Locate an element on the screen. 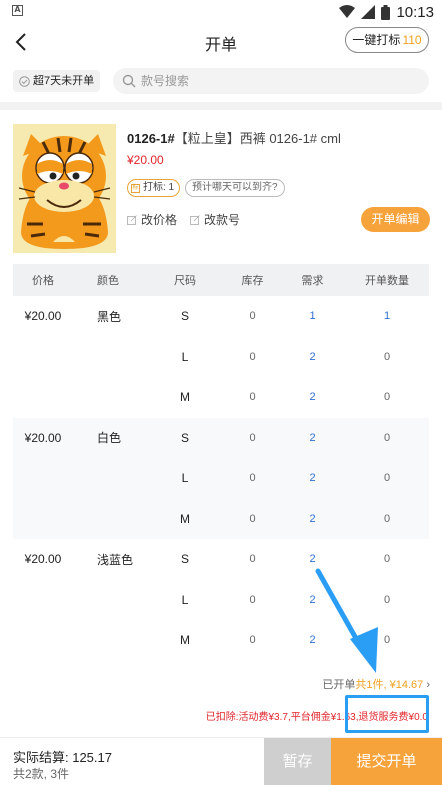  product-title: 0126-1#【粒上皇】西裤 0126-1# cml is located at coordinates (234, 137).